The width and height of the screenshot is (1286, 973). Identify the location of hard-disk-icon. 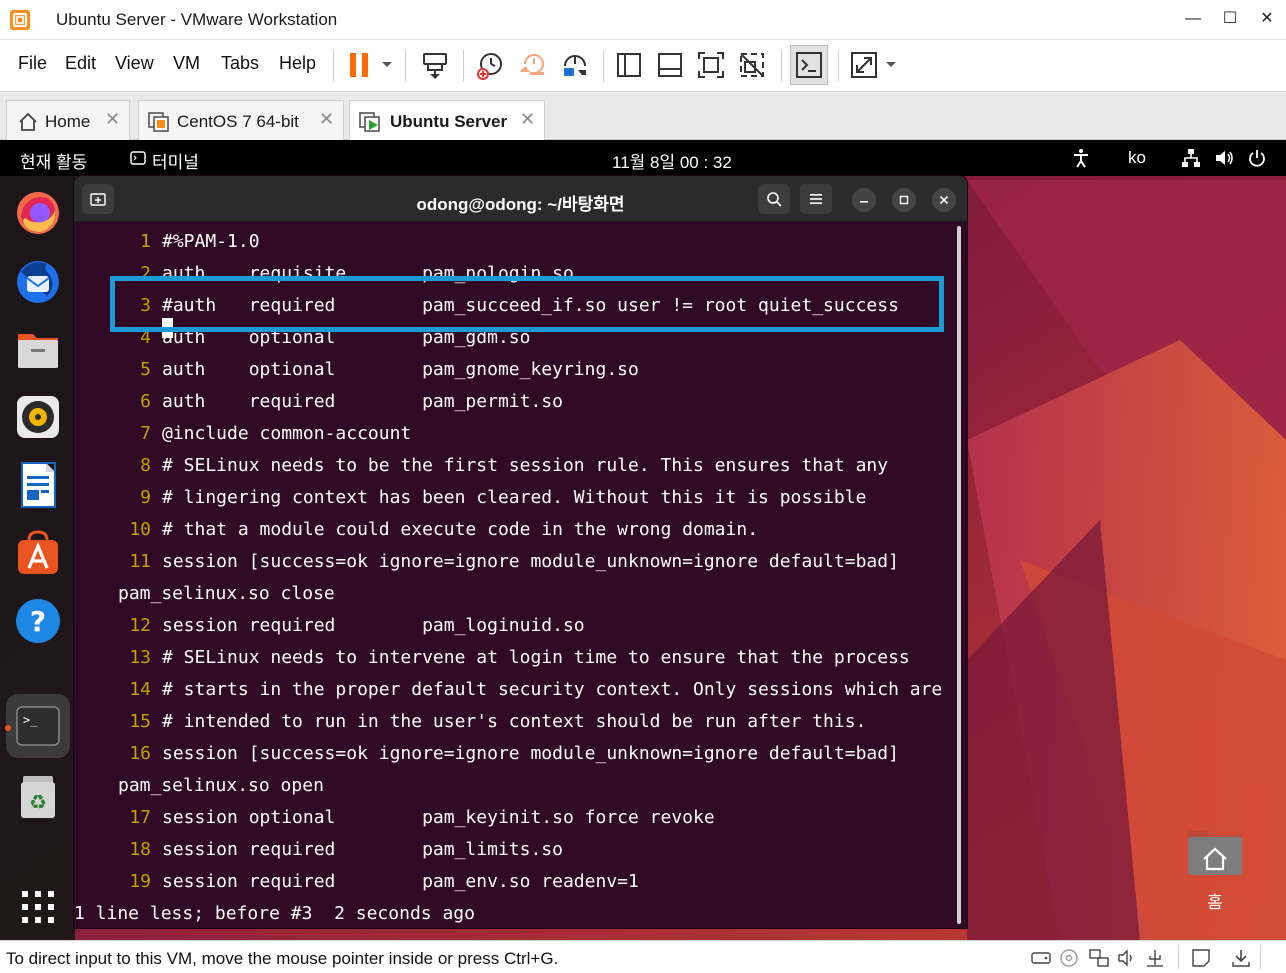
(1041, 958).